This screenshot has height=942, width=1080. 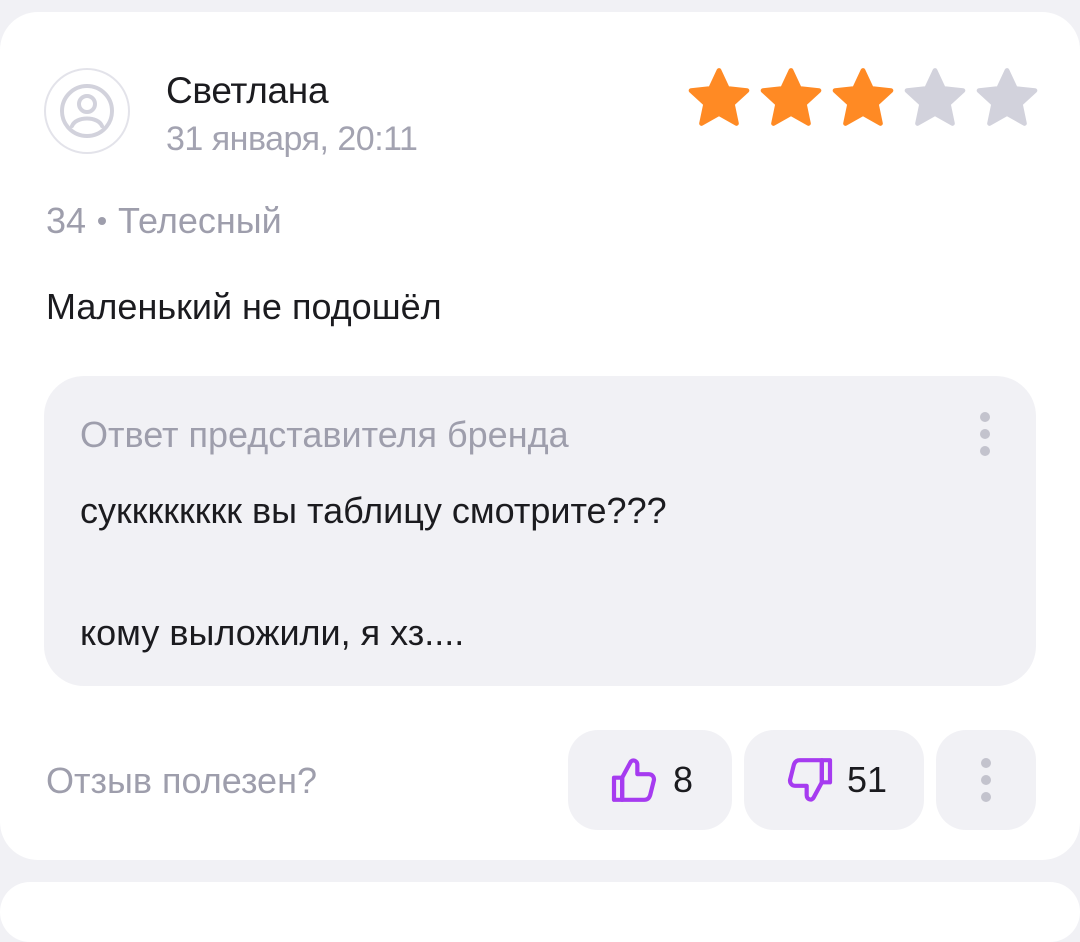 I want to click on thumbs-up-icon, so click(x=634, y=780).